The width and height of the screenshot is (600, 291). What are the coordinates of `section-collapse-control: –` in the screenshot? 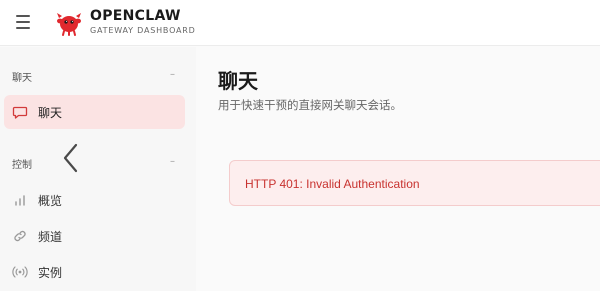 It's located at (172, 161).